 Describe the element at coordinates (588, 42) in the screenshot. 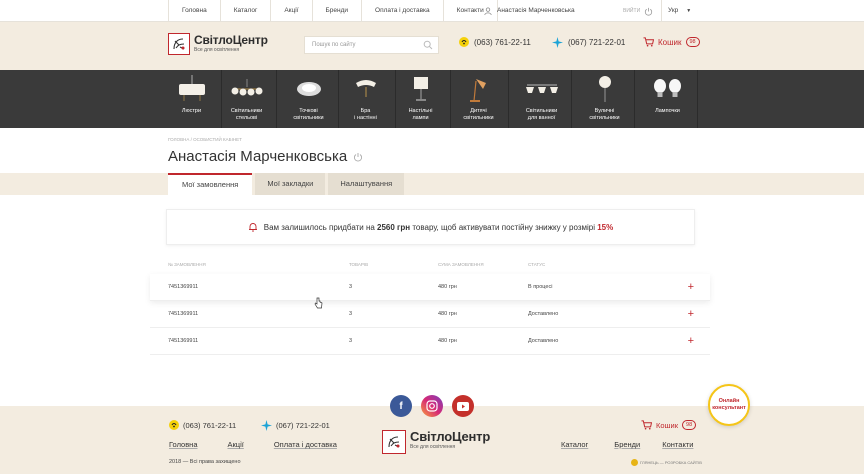

I see `phone-kyivstar: (067) 721-22-01` at that location.